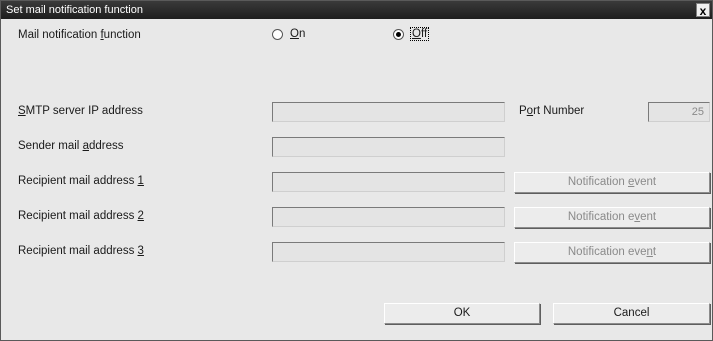 This screenshot has width=713, height=341. Describe the element at coordinates (388, 217) in the screenshot. I see `recipient-2-input` at that location.